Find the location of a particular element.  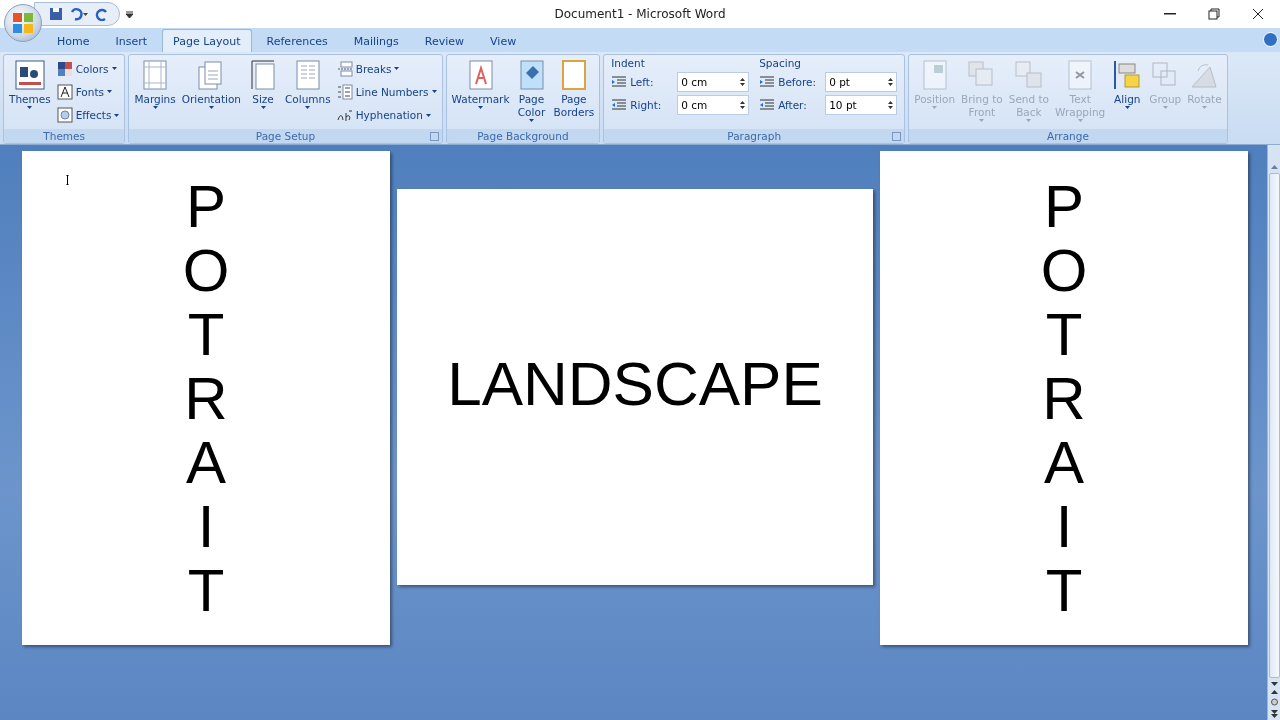

group-label: Paragraph is located at coordinates (754, 136).